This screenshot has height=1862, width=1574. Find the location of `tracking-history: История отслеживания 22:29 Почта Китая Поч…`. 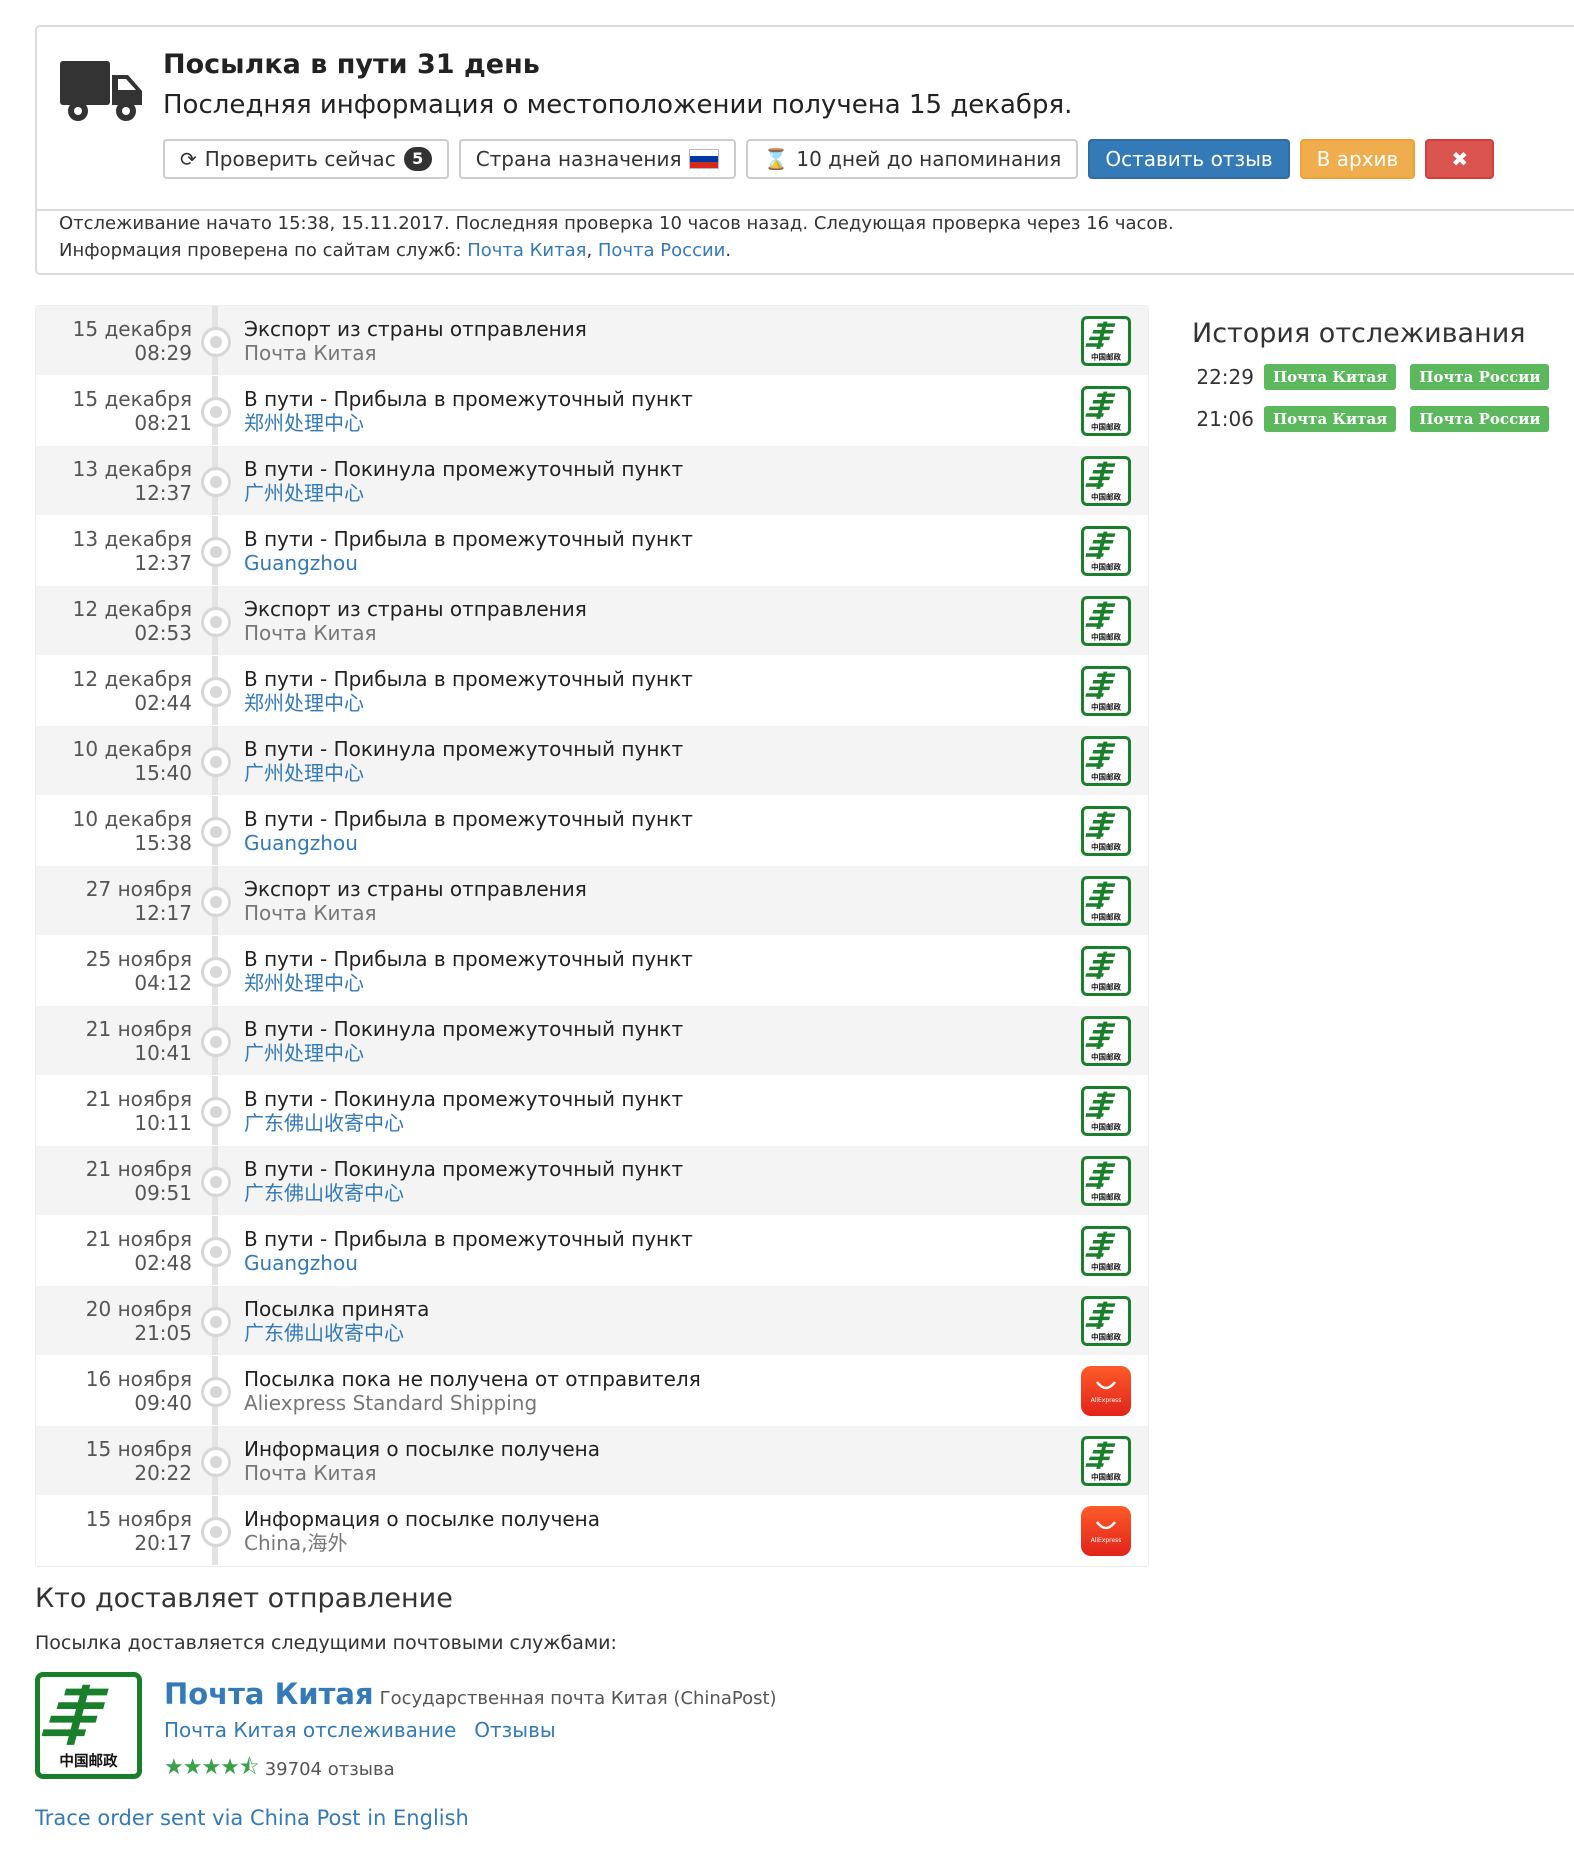

tracking-history: История отслеживания 22:29 Почта Китая Поч… is located at coordinates (1377, 375).